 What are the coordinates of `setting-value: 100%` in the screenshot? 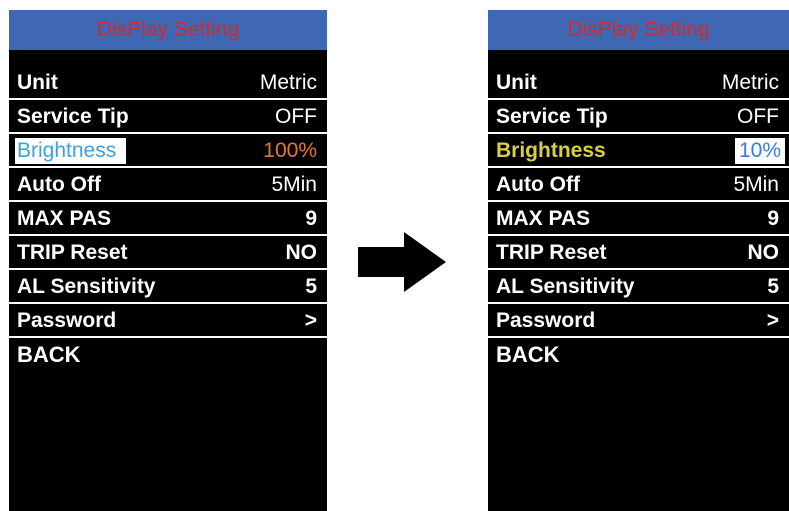 It's located at (290, 150).